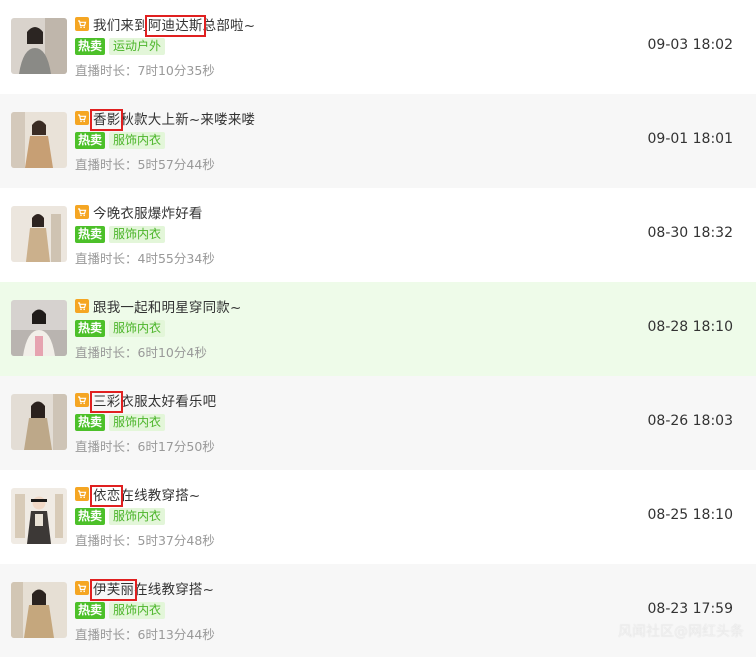  I want to click on live-title: 三彩衣服太好看乐吧, so click(152, 401).